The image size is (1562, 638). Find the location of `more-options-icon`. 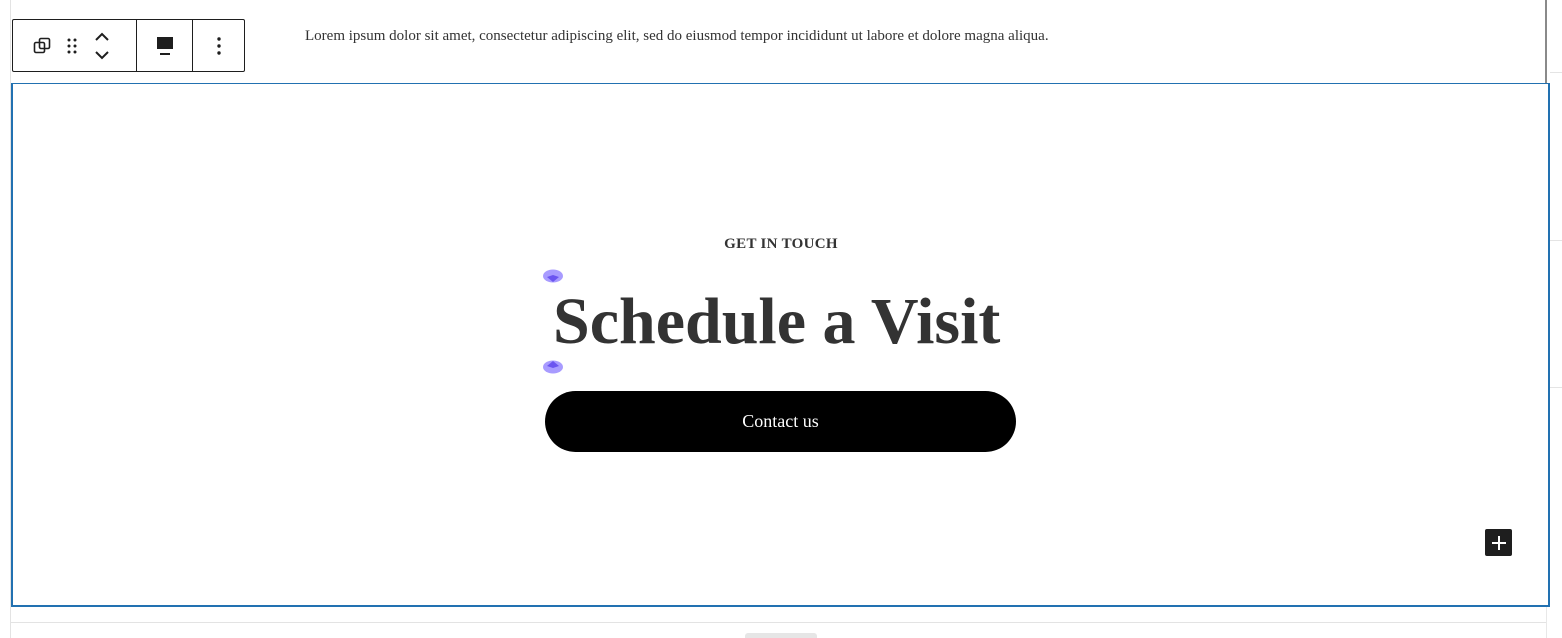

more-options-icon is located at coordinates (218, 45).